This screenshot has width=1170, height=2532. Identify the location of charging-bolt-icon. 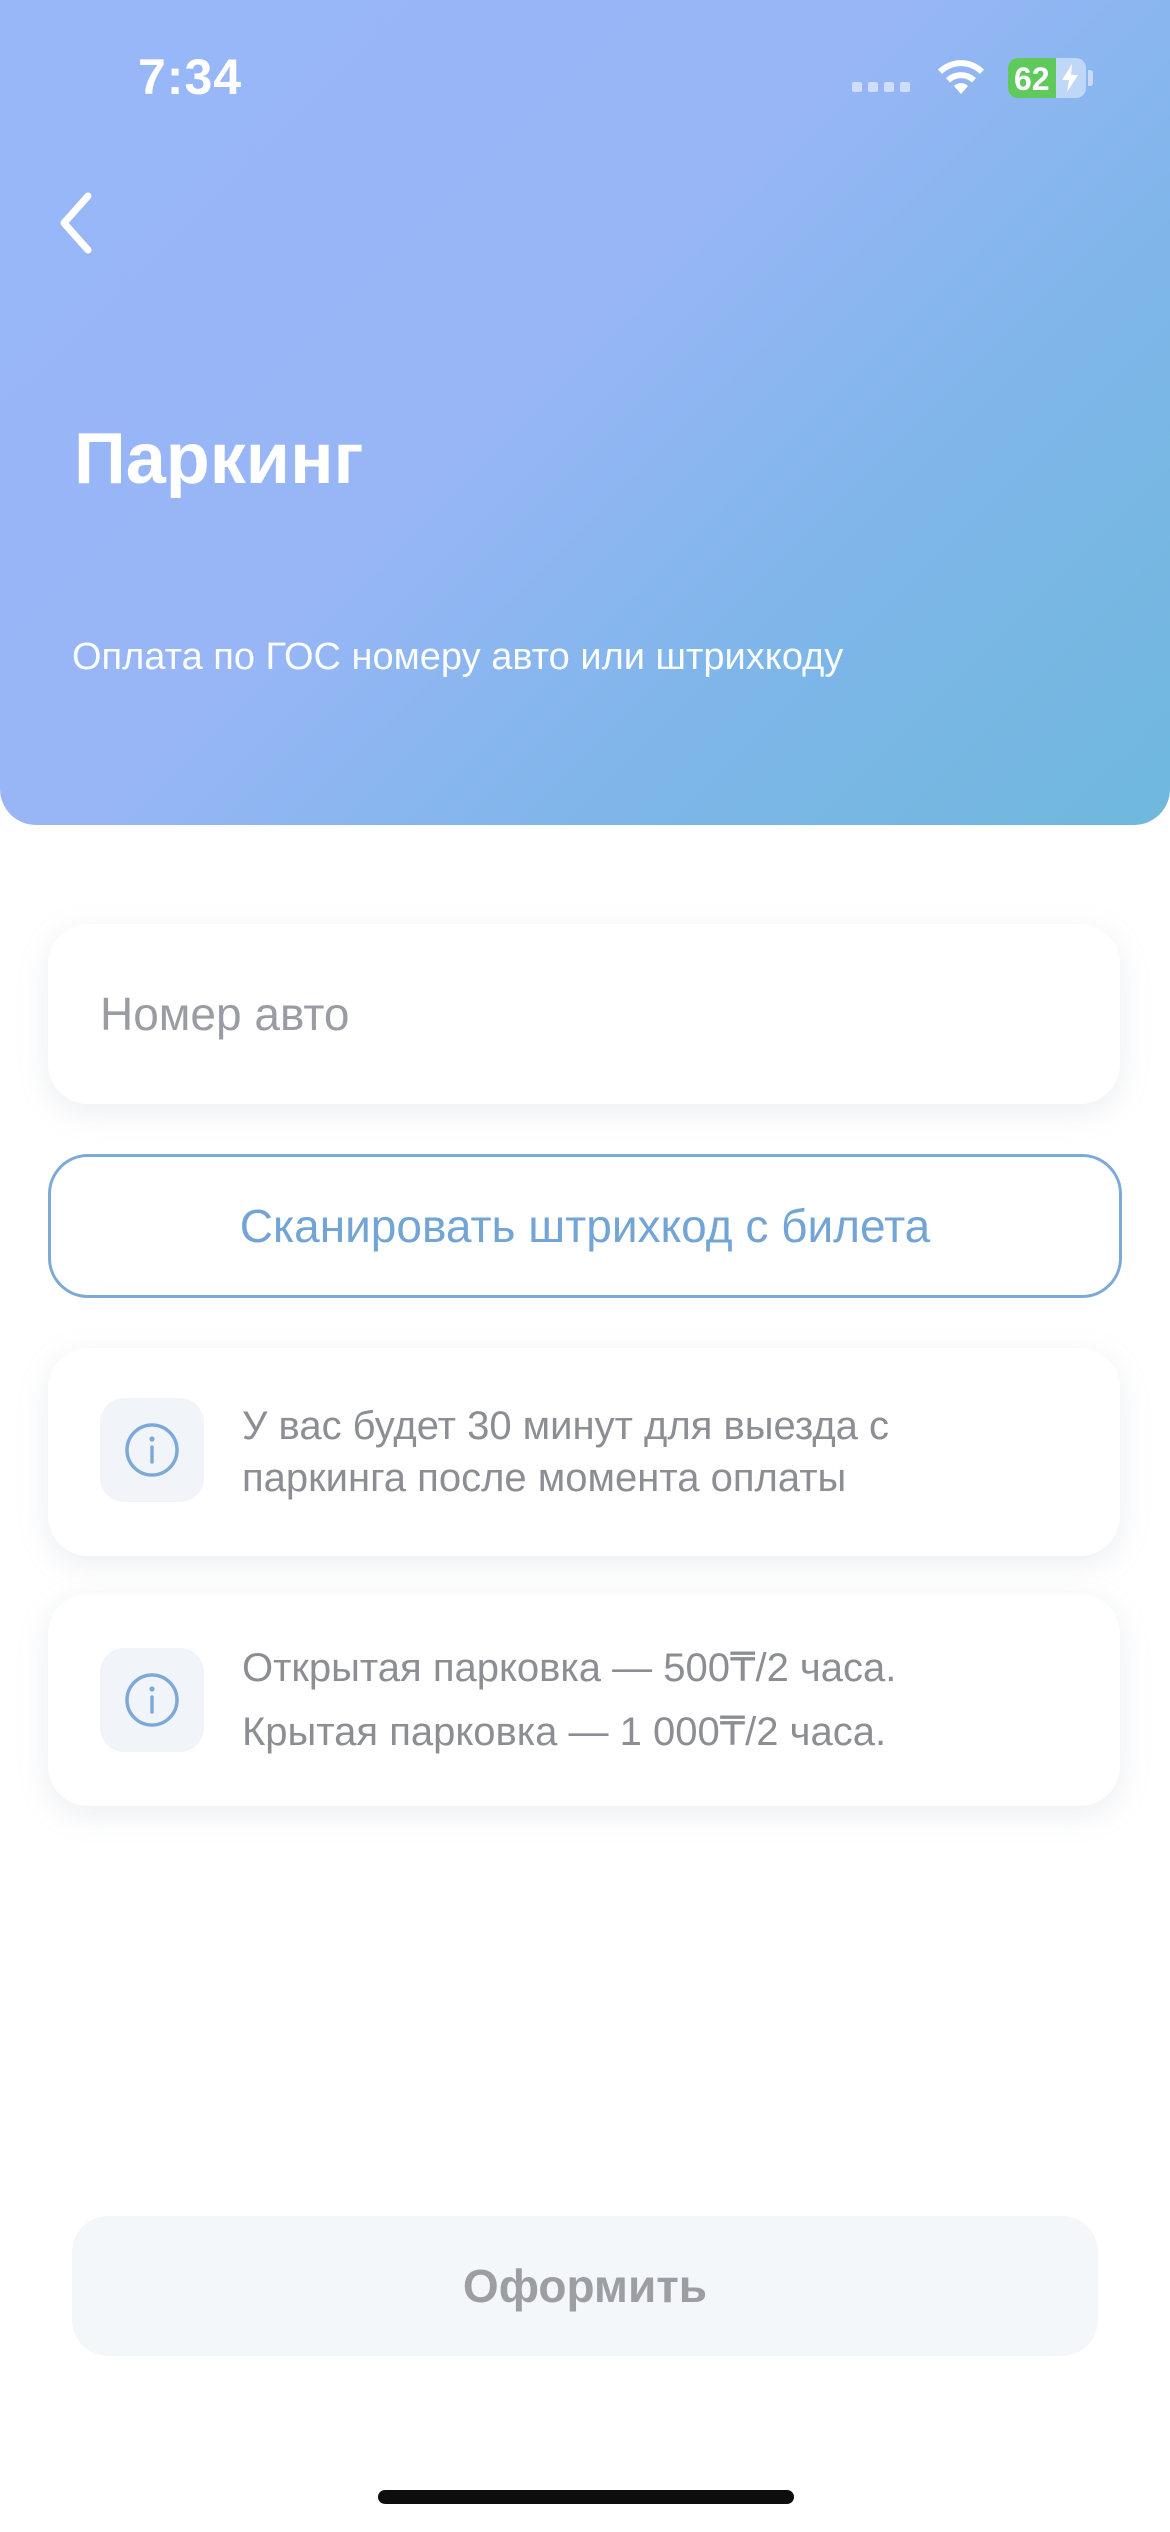
(1070, 78).